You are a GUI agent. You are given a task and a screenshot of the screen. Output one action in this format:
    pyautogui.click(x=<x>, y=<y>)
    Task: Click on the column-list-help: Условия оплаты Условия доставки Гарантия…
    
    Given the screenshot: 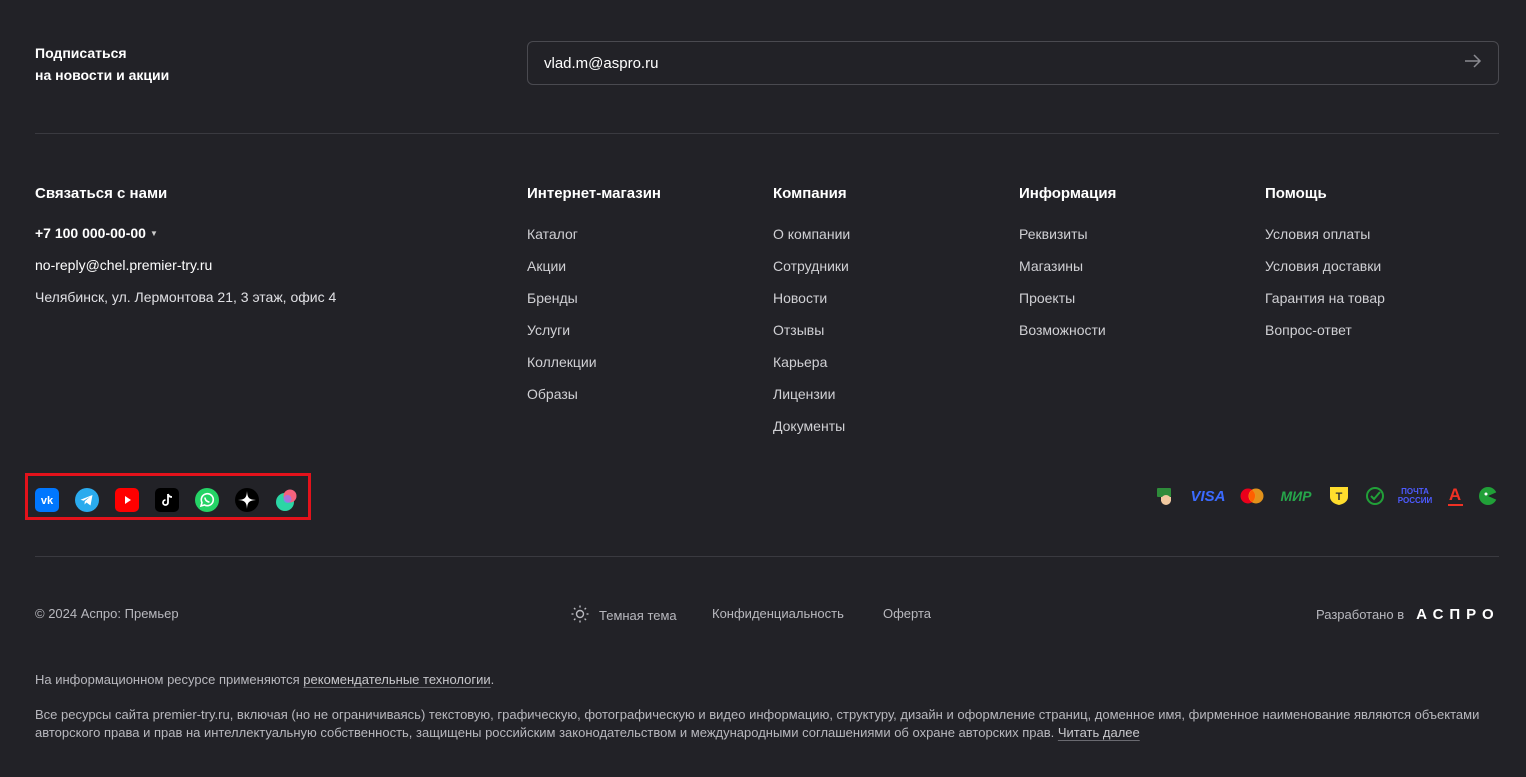 What is the action you would take?
    pyautogui.click(x=1325, y=289)
    